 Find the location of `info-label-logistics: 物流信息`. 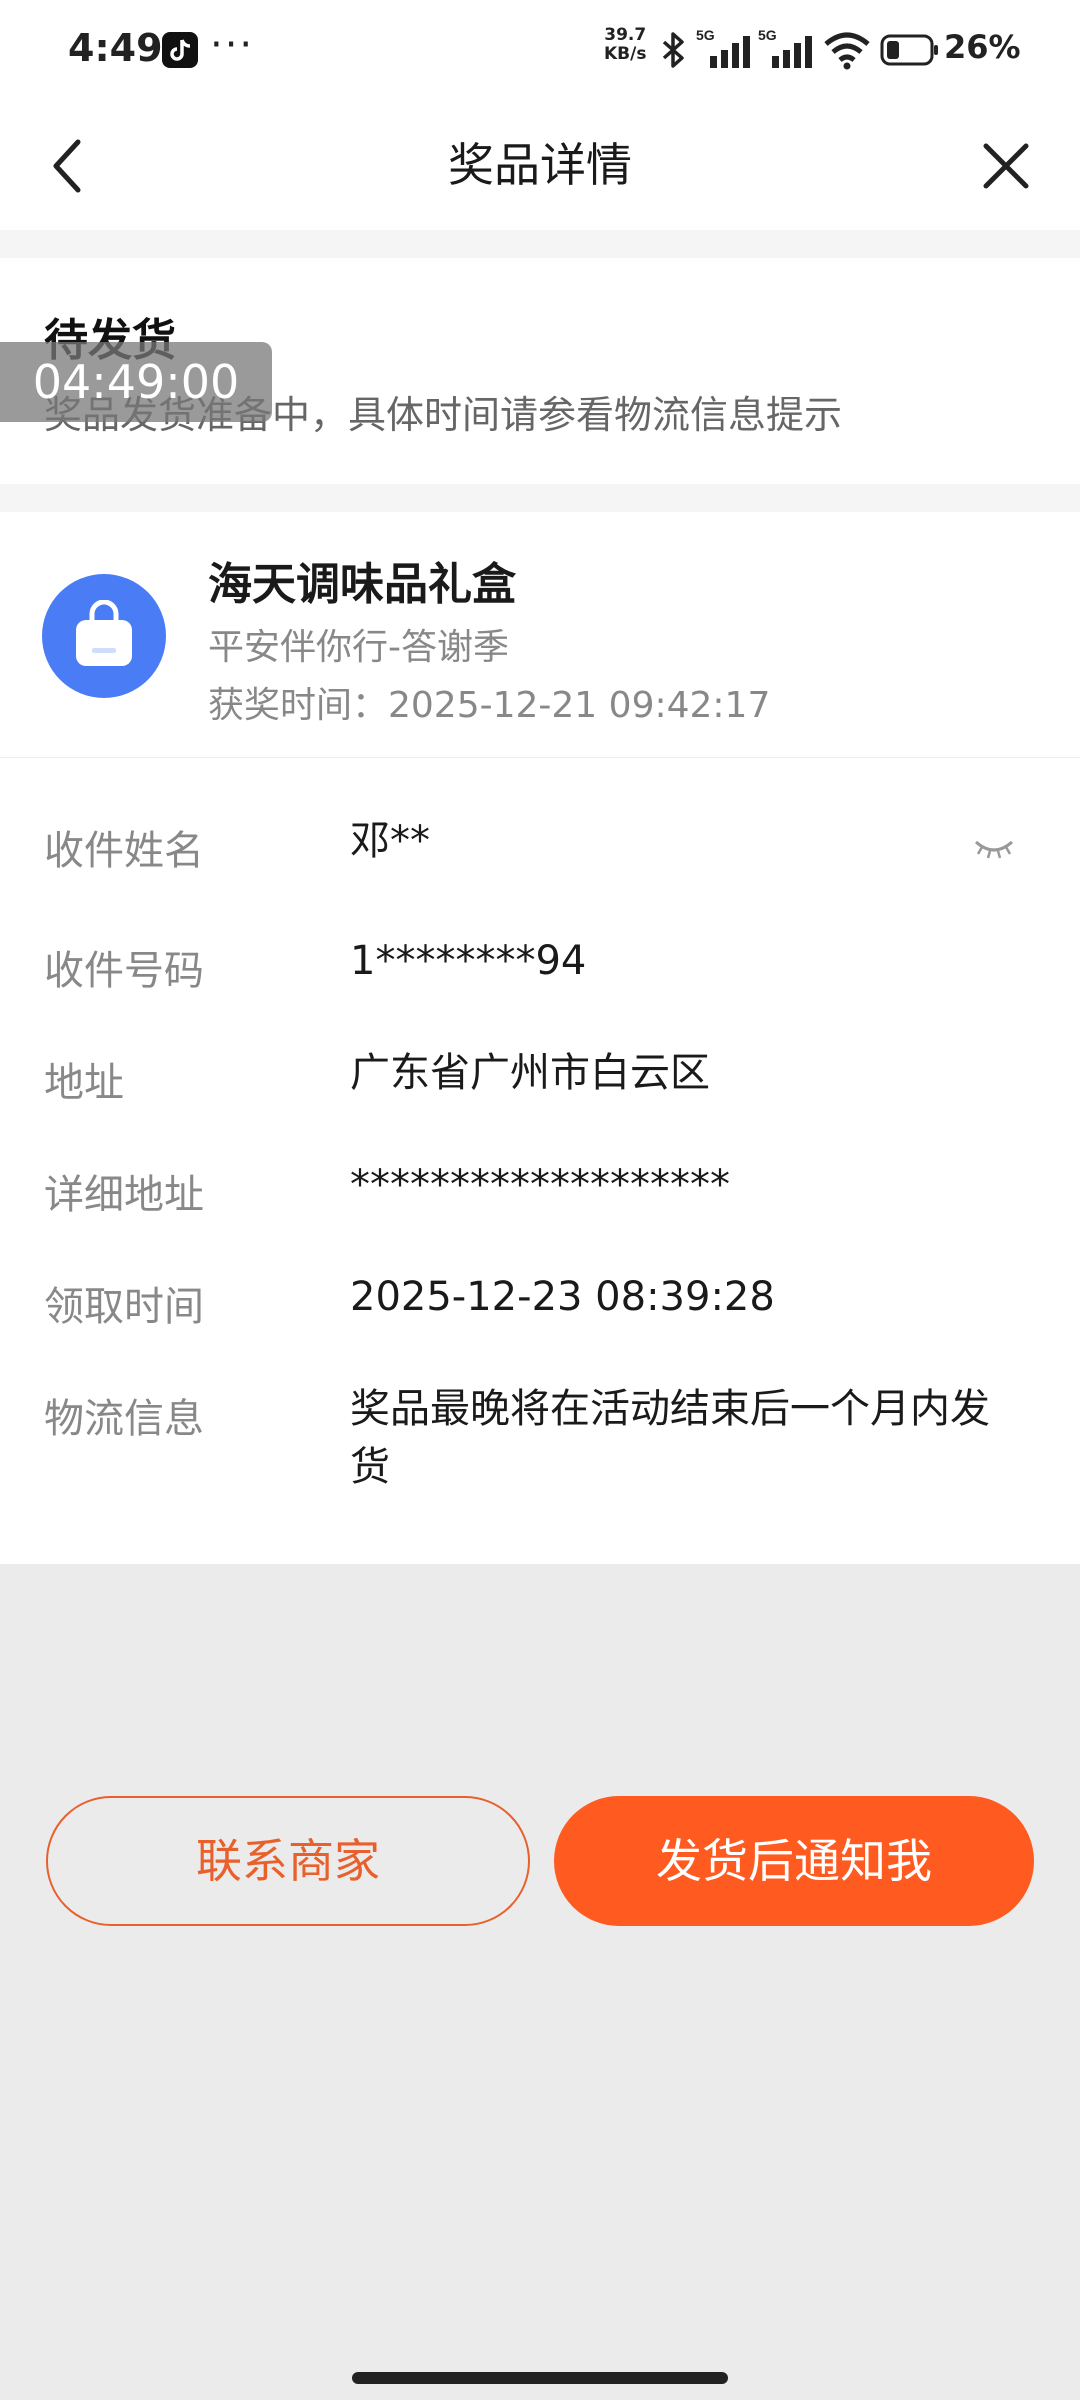

info-label-logistics: 物流信息 is located at coordinates (124, 1419).